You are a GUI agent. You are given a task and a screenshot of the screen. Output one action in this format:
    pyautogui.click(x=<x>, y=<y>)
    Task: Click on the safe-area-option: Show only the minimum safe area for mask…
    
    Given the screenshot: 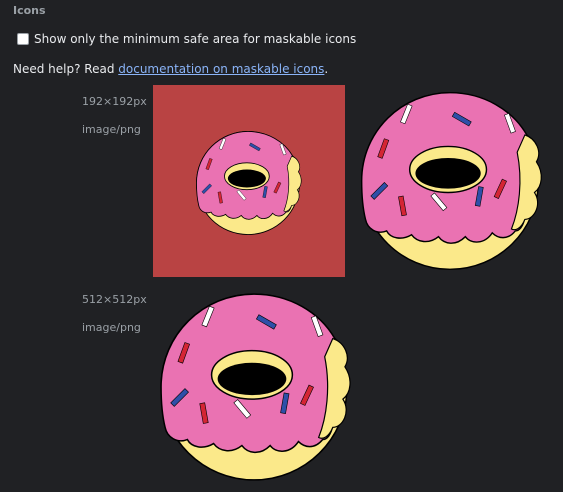 What is the action you would take?
    pyautogui.click(x=186, y=39)
    